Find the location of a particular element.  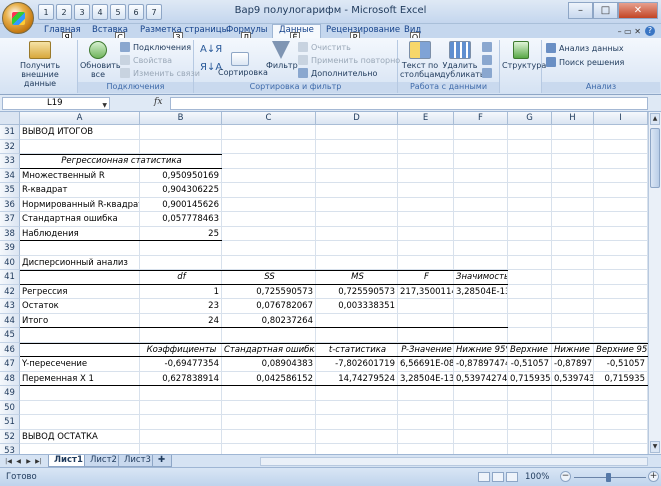

cell-d47: -7,802601719 is located at coordinates (357, 364).